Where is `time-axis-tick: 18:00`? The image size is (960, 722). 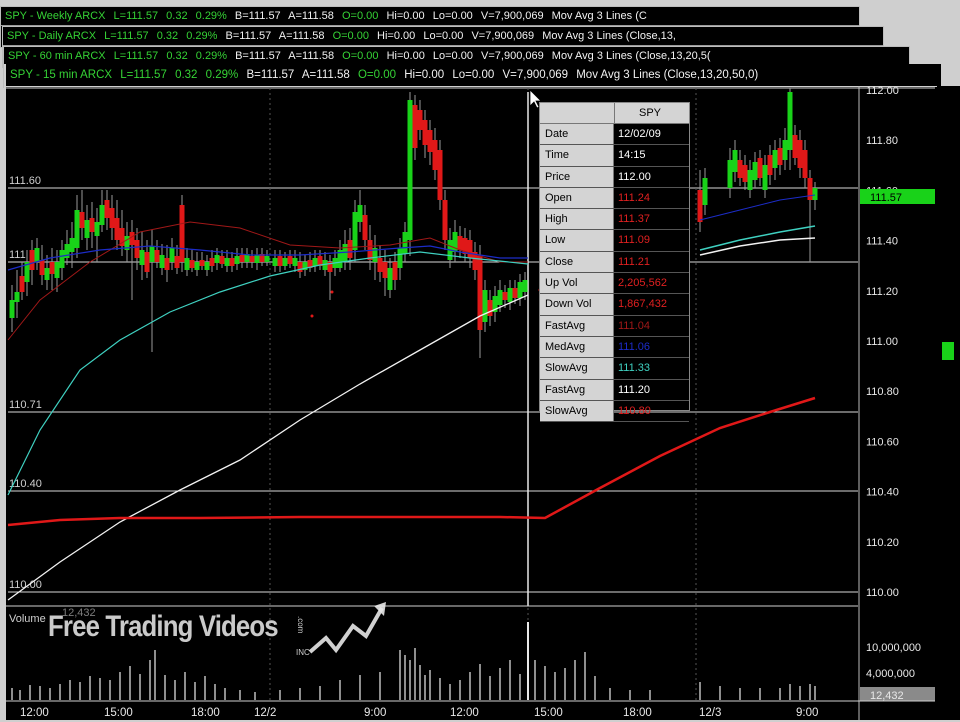
time-axis-tick: 18:00 is located at coordinates (637, 713).